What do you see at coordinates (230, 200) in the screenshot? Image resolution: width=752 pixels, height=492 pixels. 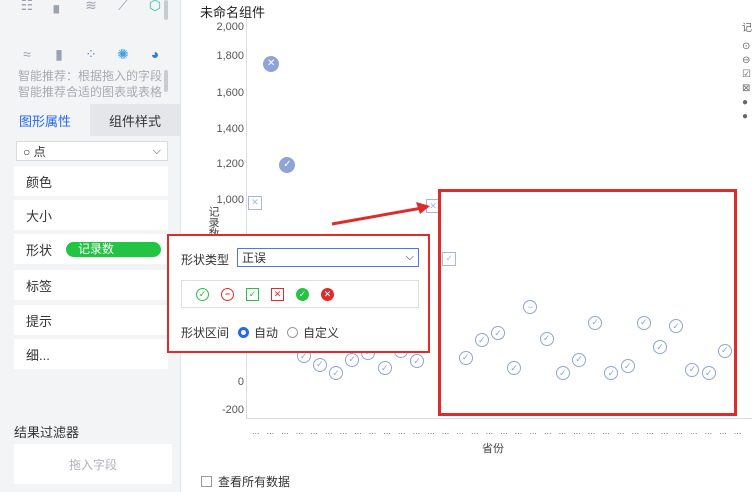 I see `y-tick: 1,000` at bounding box center [230, 200].